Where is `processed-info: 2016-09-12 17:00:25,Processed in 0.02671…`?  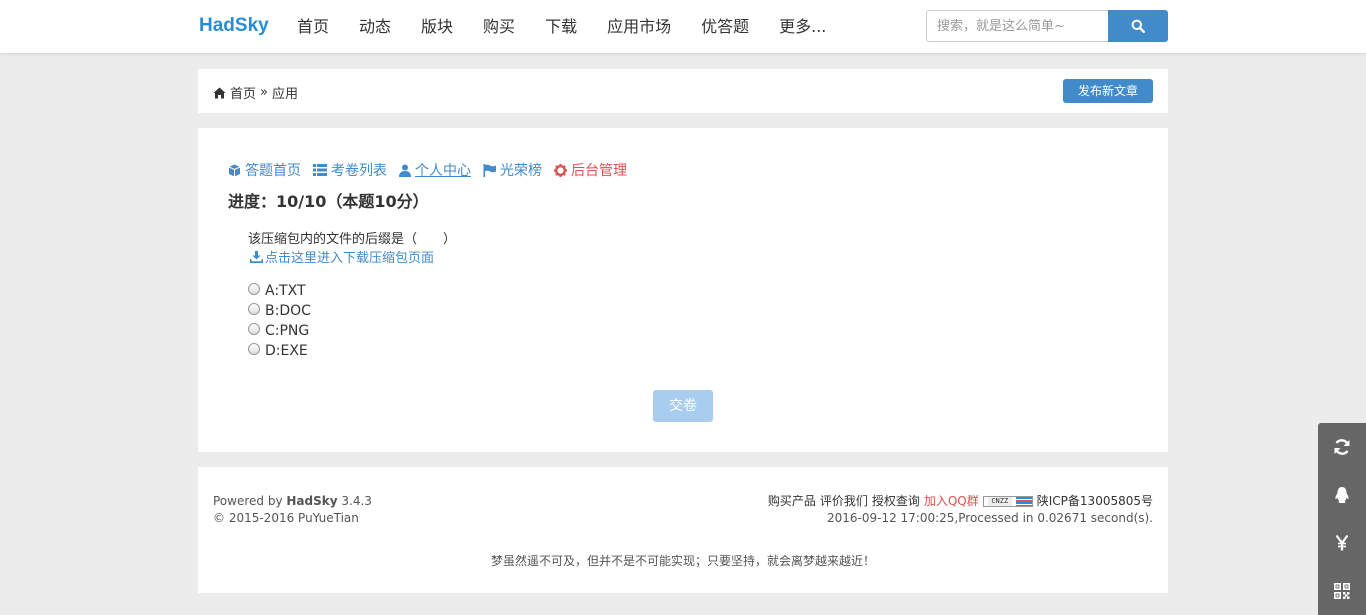 processed-info: 2016-09-12 17:00:25,Processed in 0.02671… is located at coordinates (989, 518).